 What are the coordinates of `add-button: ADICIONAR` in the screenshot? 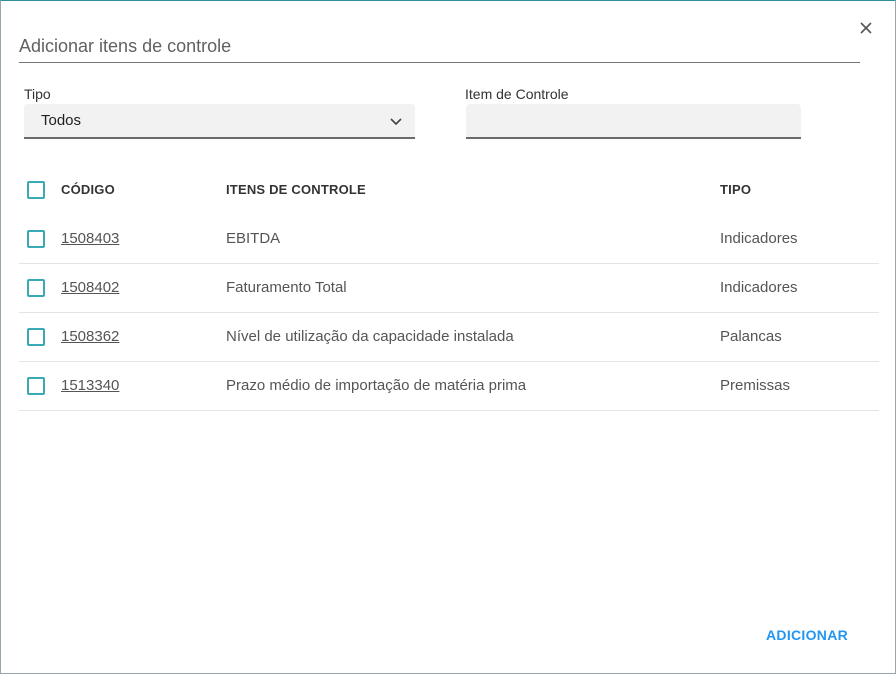 It's located at (807, 635).